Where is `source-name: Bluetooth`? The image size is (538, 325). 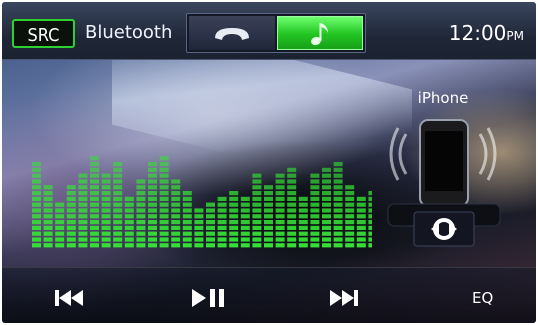 source-name: Bluetooth is located at coordinates (129, 32).